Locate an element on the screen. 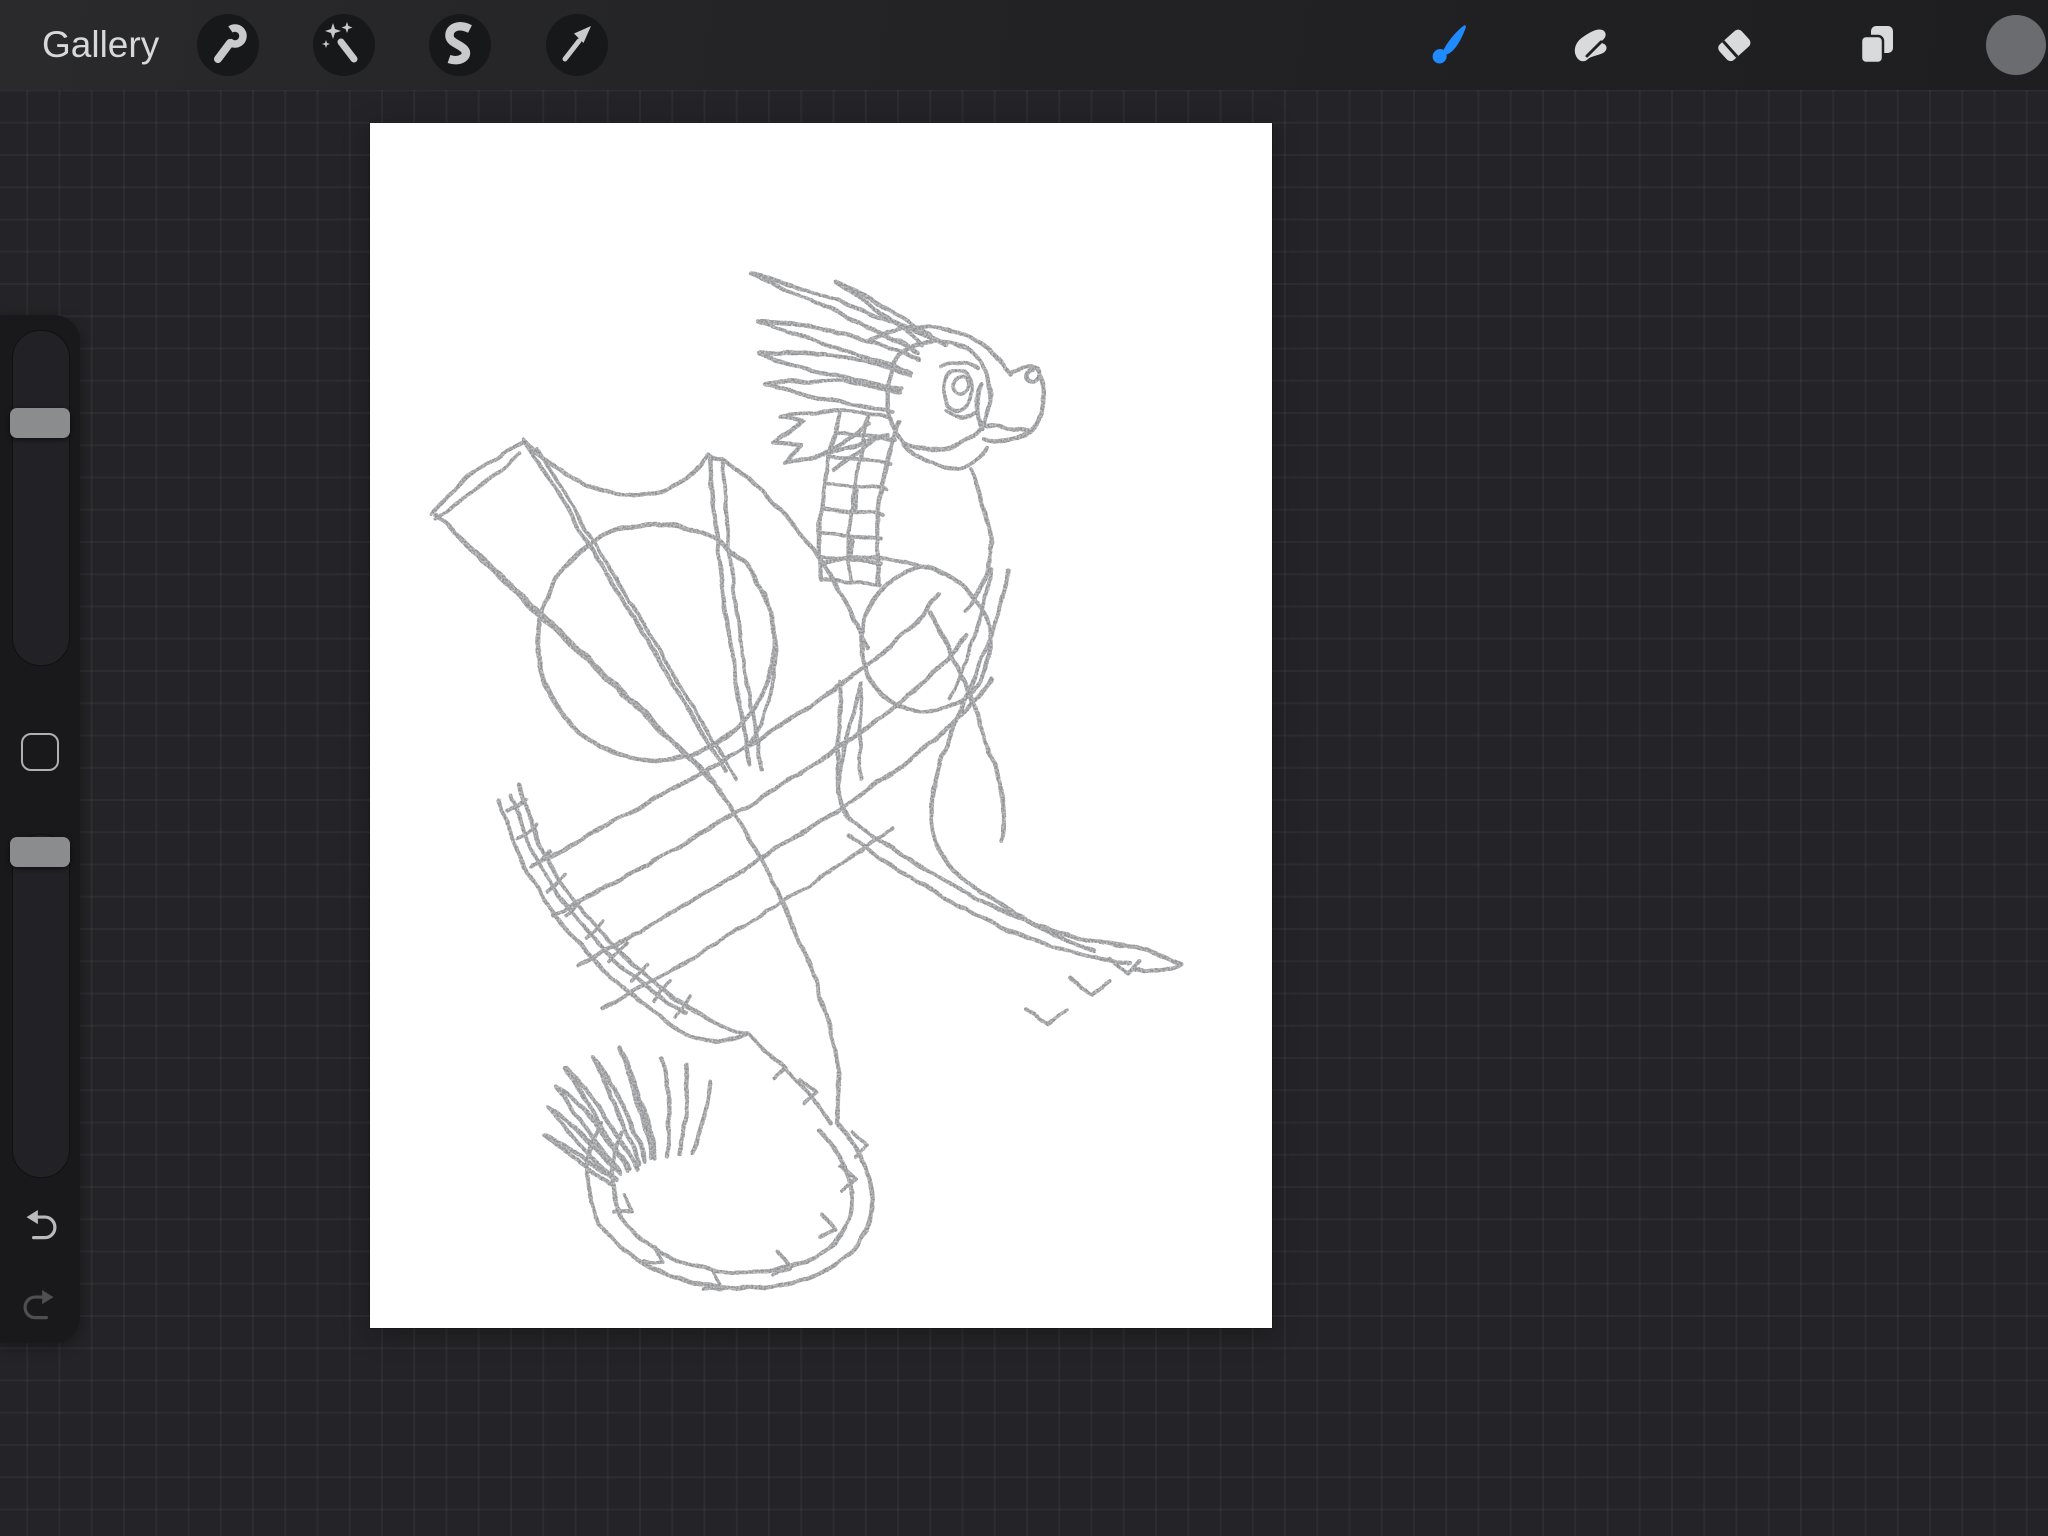  erase-tool-button is located at coordinates (1734, 45).